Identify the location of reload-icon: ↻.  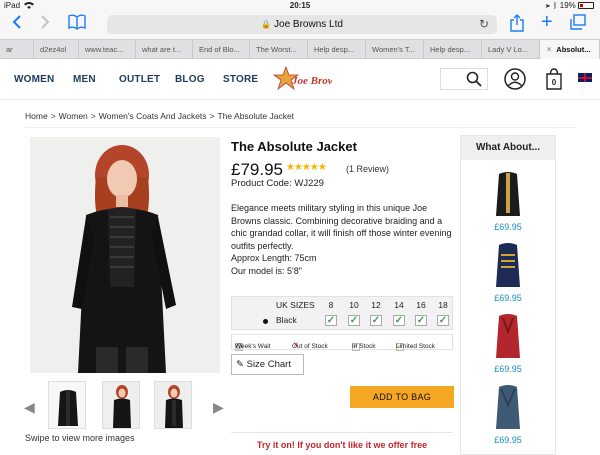
(484, 24).